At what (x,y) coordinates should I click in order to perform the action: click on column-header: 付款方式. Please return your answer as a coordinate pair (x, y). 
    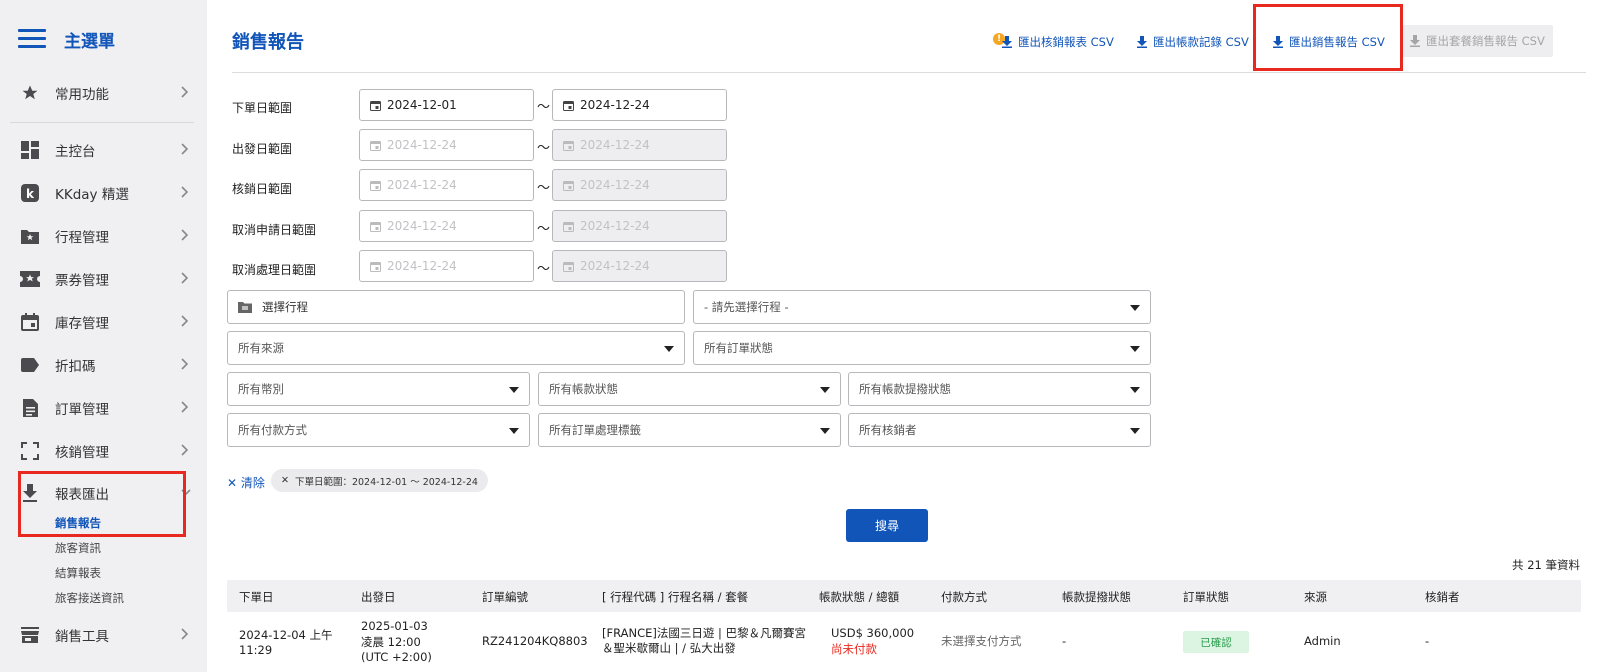
    Looking at the image, I should click on (964, 597).